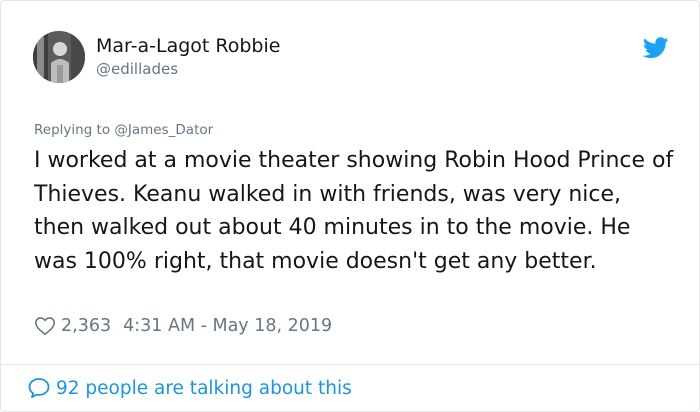 This screenshot has width=700, height=412. Describe the element at coordinates (656, 48) in the screenshot. I see `twitter-bird-icon` at that location.